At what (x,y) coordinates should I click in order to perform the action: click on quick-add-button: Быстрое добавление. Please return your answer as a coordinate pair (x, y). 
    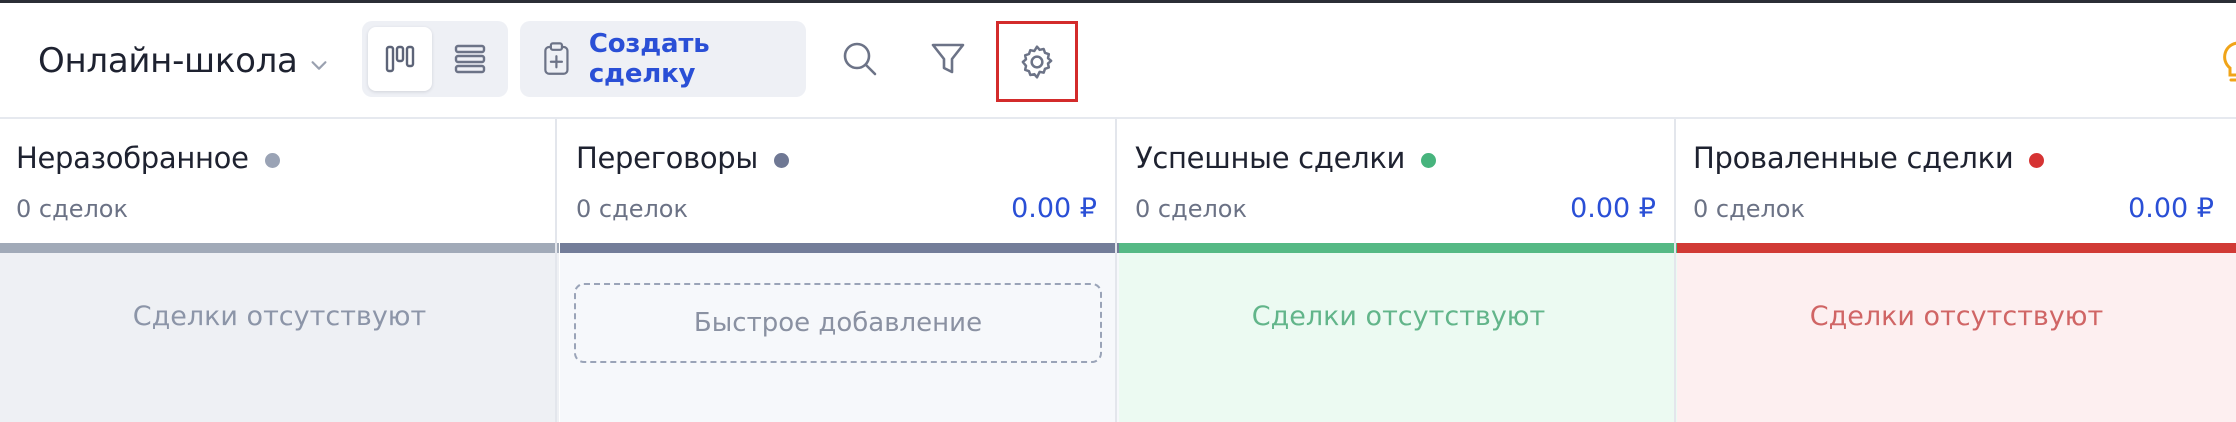
    Looking at the image, I should click on (838, 323).